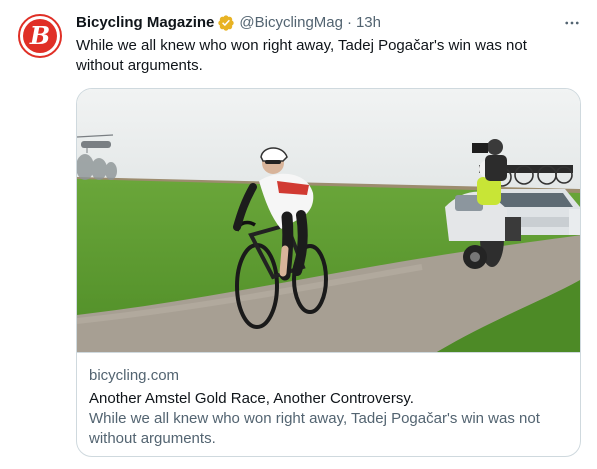  Describe the element at coordinates (145, 23) in the screenshot. I see `author-name: Bicycling Magazine` at that location.